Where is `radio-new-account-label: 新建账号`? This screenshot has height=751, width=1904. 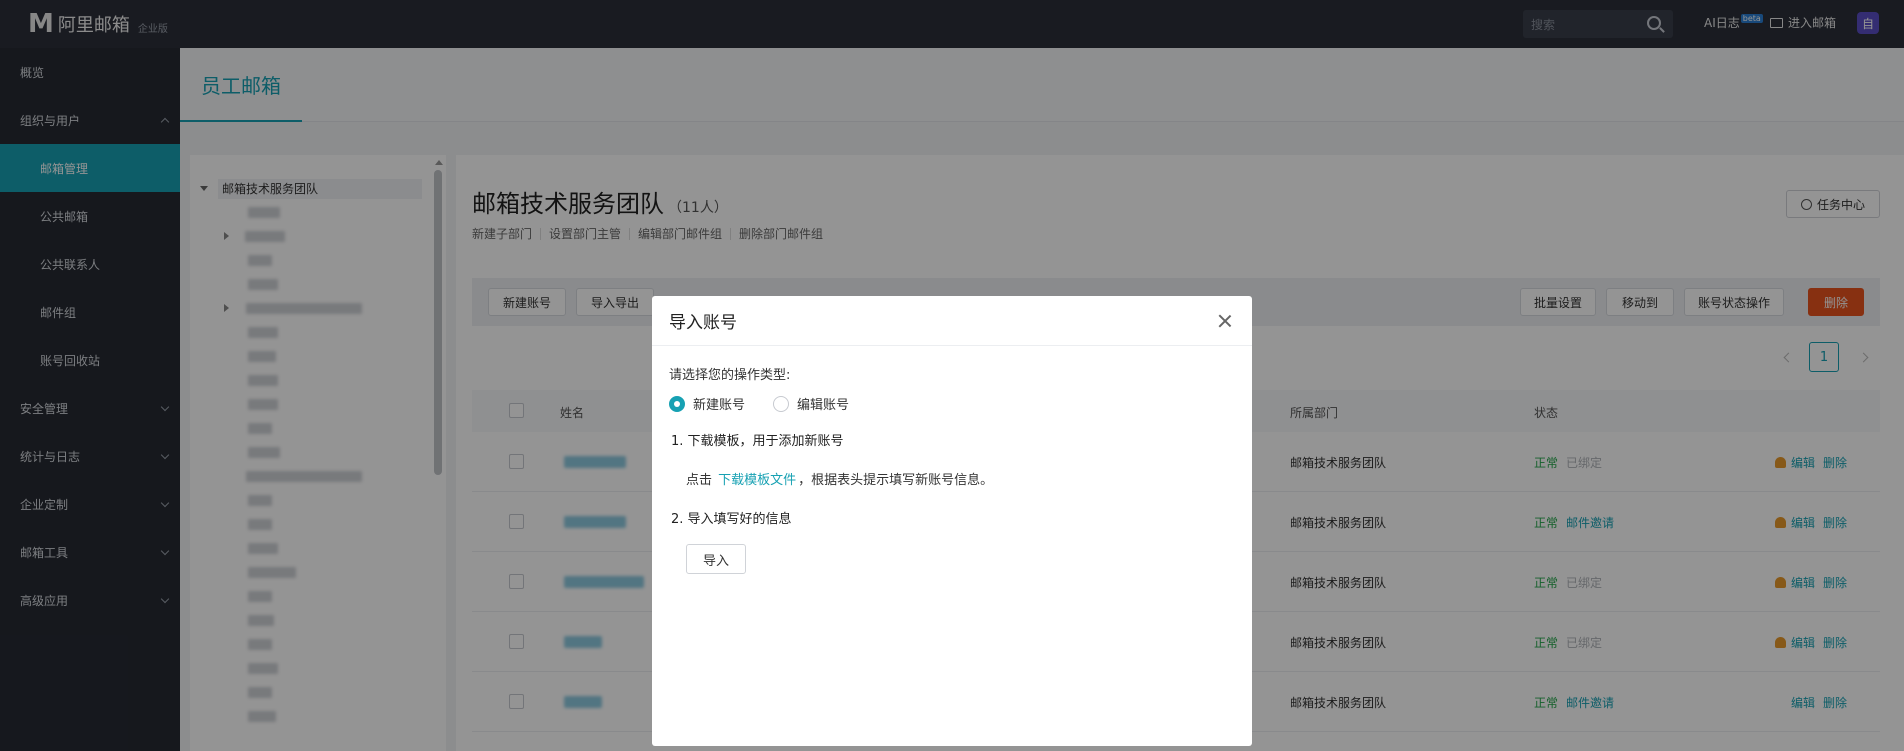 radio-new-account-label: 新建账号 is located at coordinates (719, 403).